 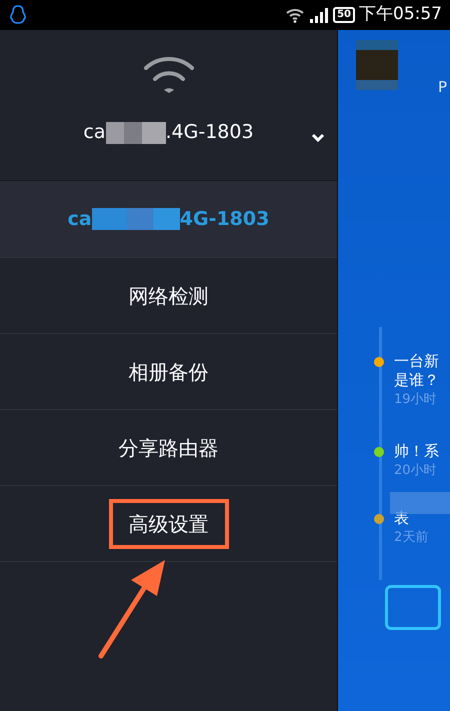 I want to click on event-title: 是谁？, so click(x=416, y=380).